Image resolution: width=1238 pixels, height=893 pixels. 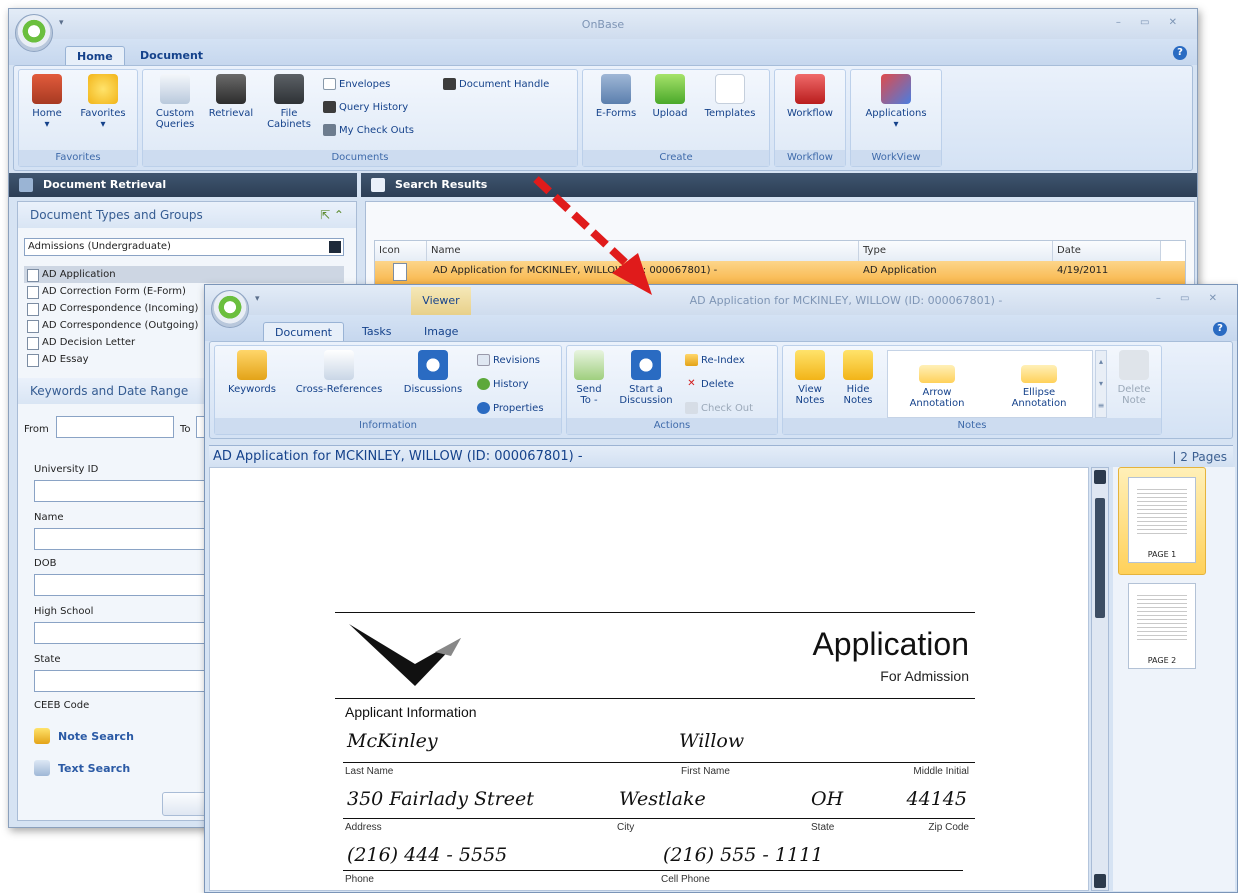 What do you see at coordinates (47, 89) in the screenshot?
I see `home-icon` at bounding box center [47, 89].